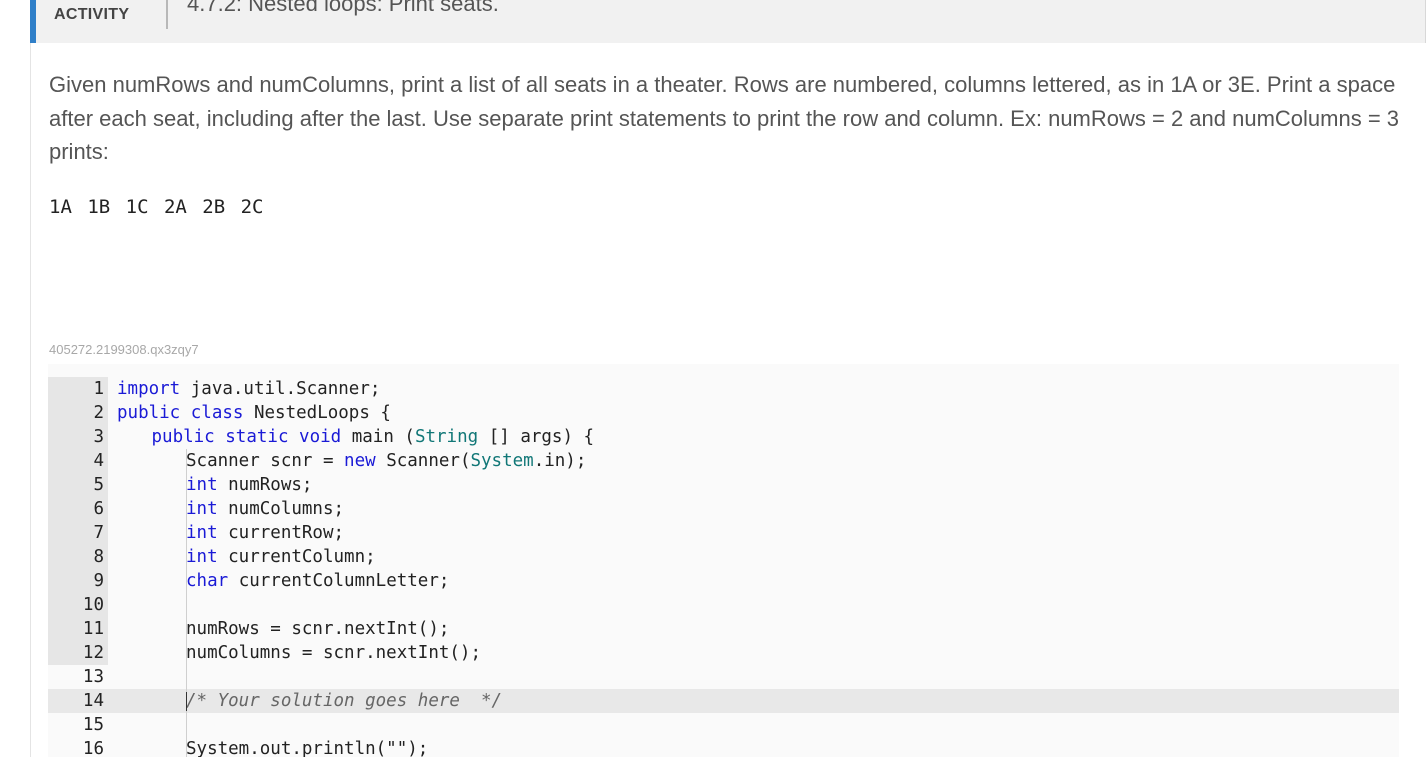  Describe the element at coordinates (78, 629) in the screenshot. I see `line-number: 11` at that location.